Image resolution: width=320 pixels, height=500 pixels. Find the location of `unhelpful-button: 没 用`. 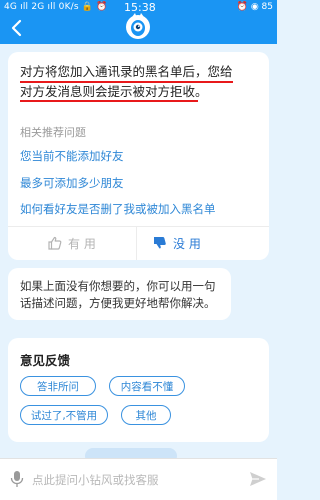

unhelpful-button: 没 用 is located at coordinates (177, 243).